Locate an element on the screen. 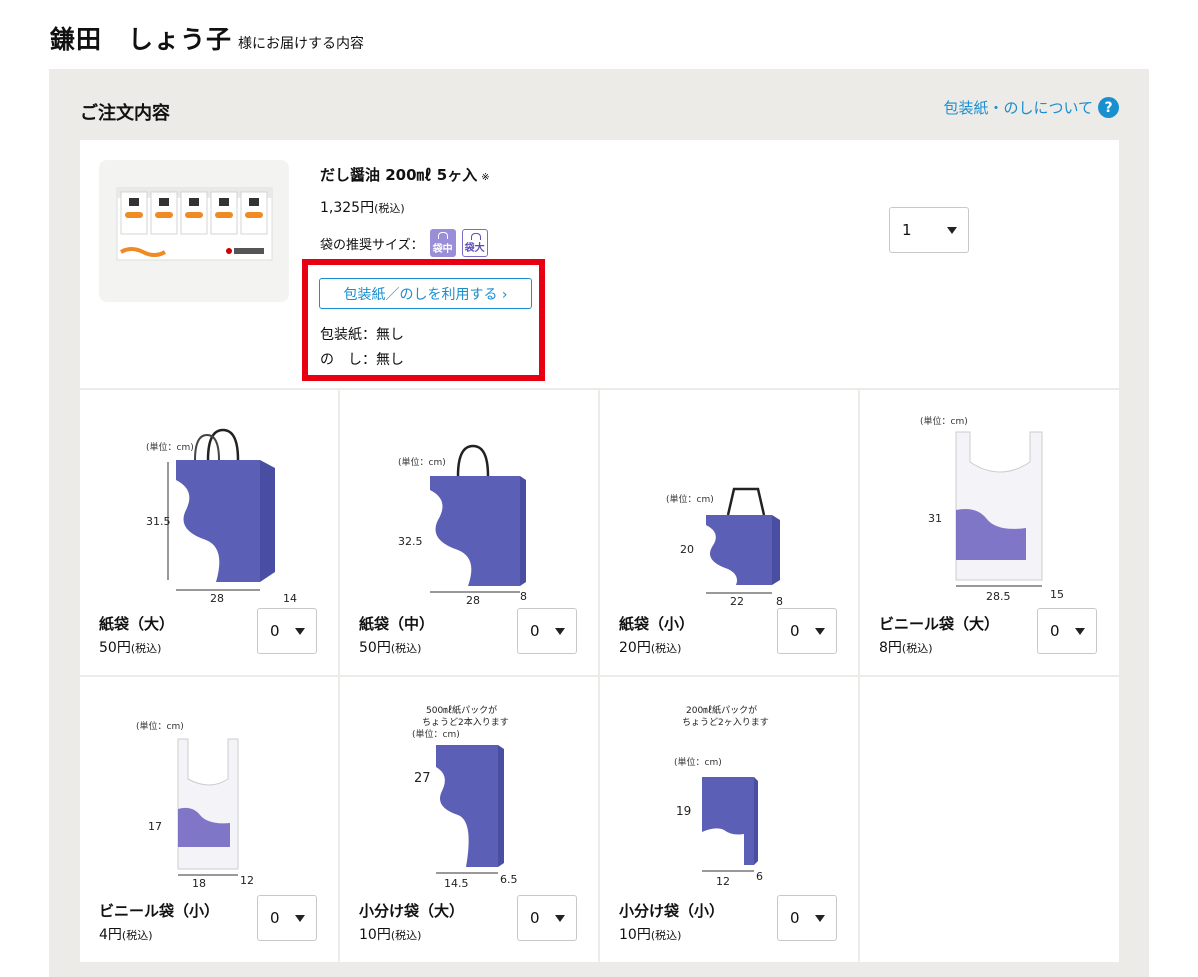 This screenshot has height=977, width=1198. bag-name: ビニール袋（大） is located at coordinates (939, 624).